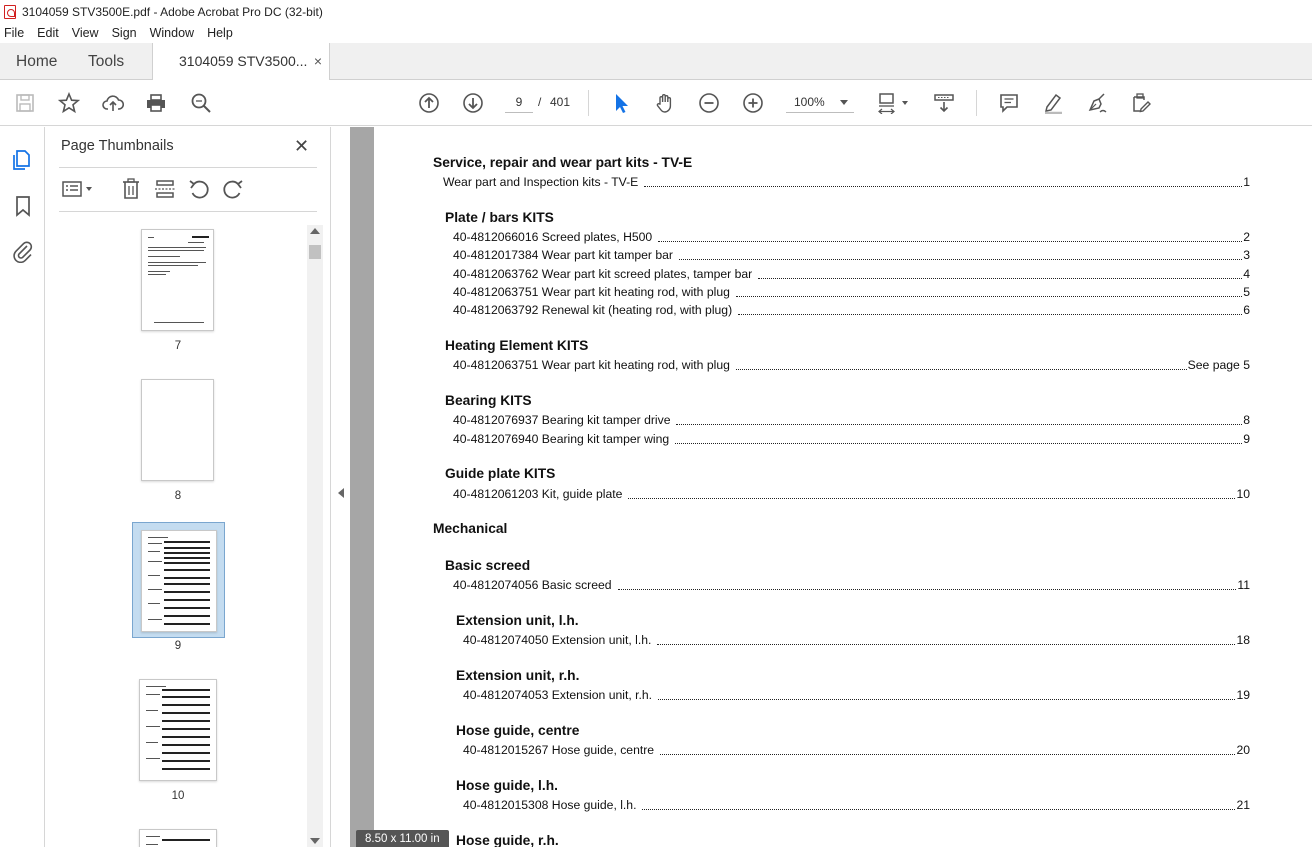 Image resolution: width=1312 pixels, height=847 pixels. What do you see at coordinates (499, 217) in the screenshot?
I see `toc-heading: Plate / bars KITS` at bounding box center [499, 217].